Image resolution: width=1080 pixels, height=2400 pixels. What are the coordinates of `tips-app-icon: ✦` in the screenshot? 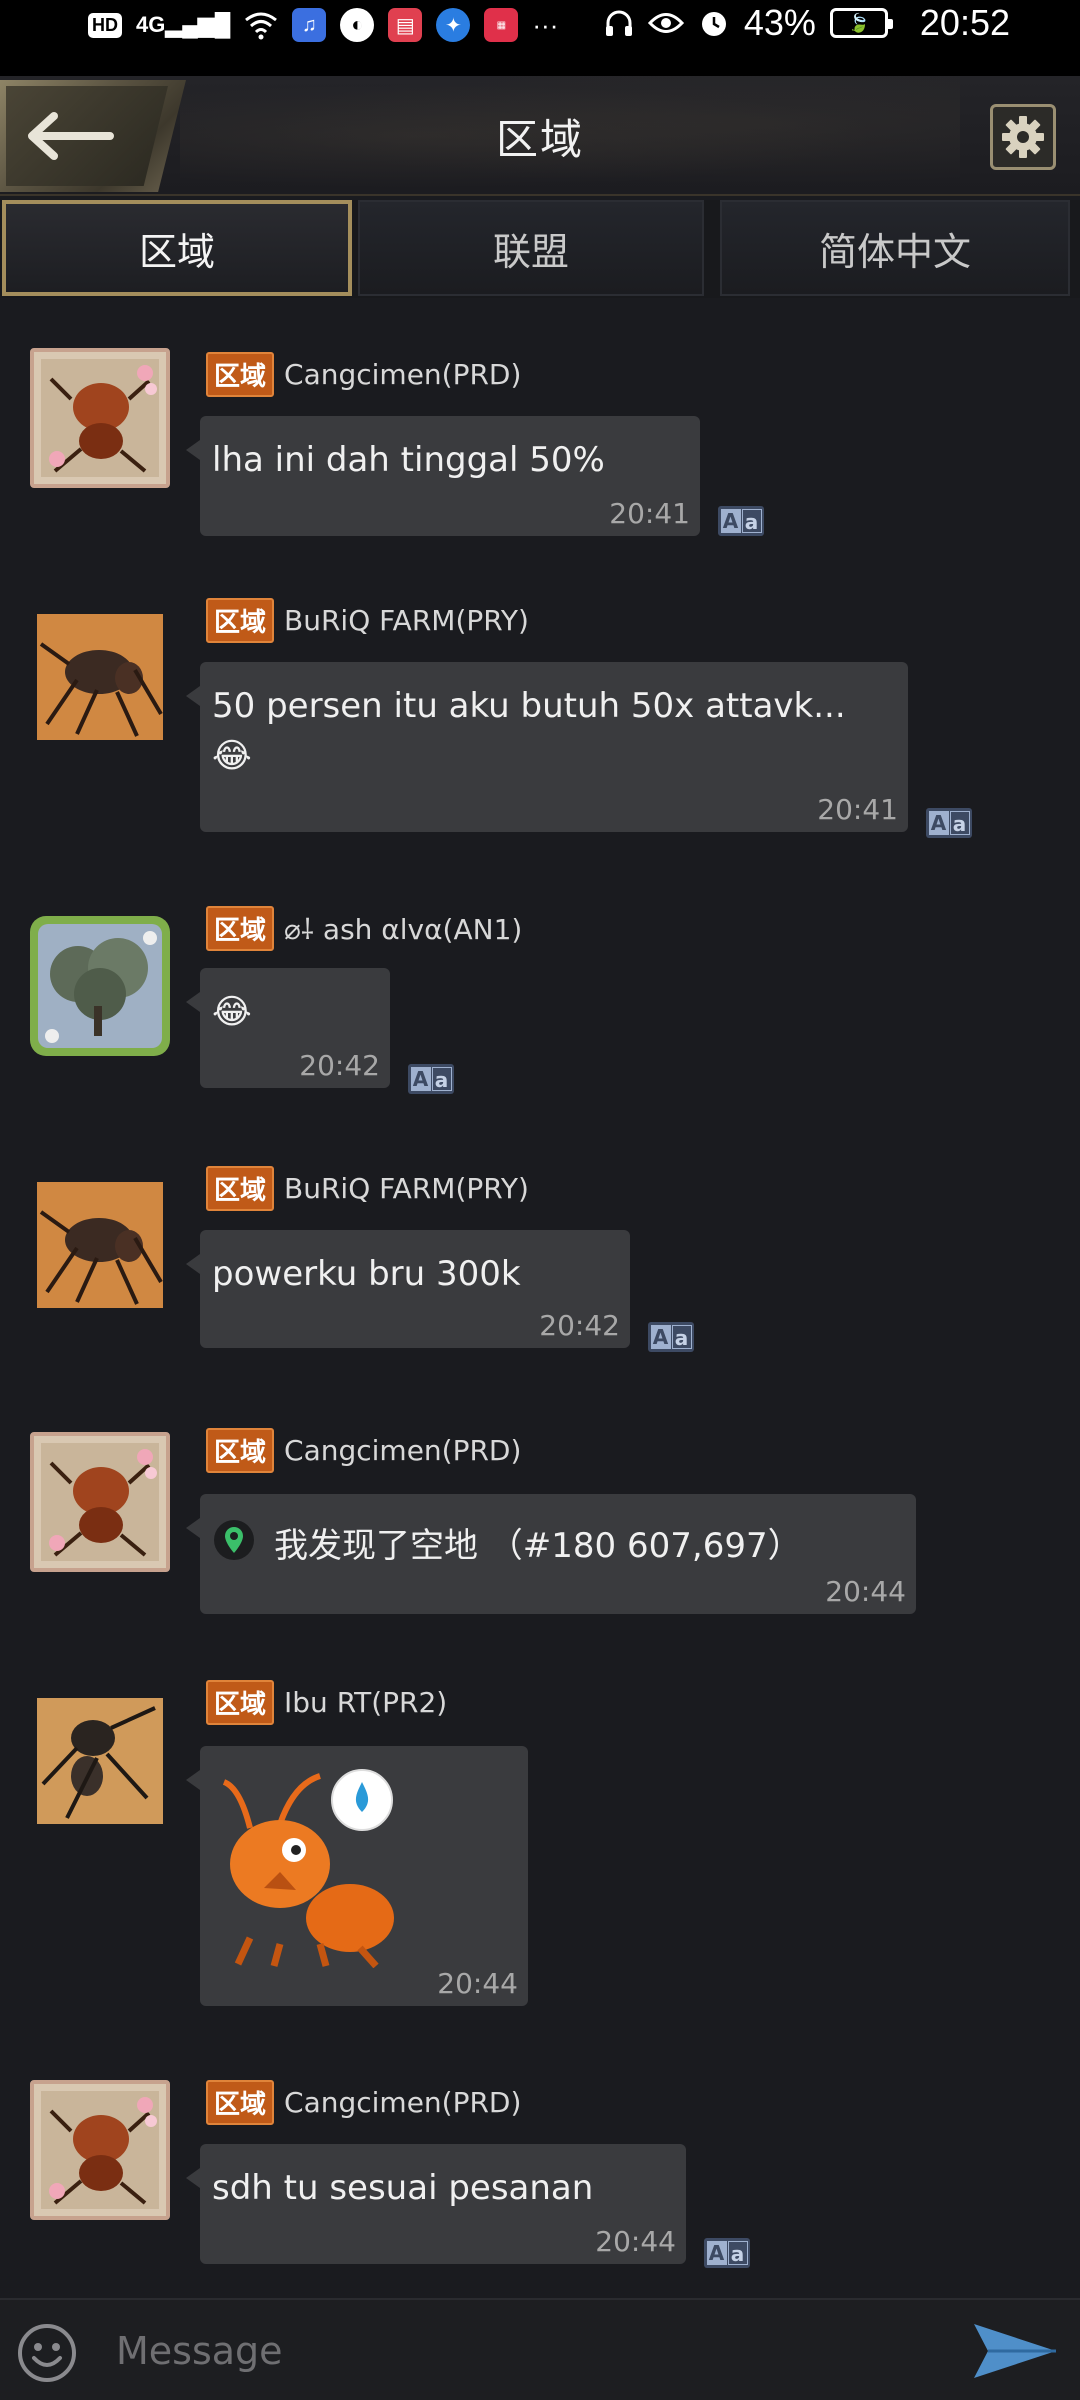 It's located at (453, 25).